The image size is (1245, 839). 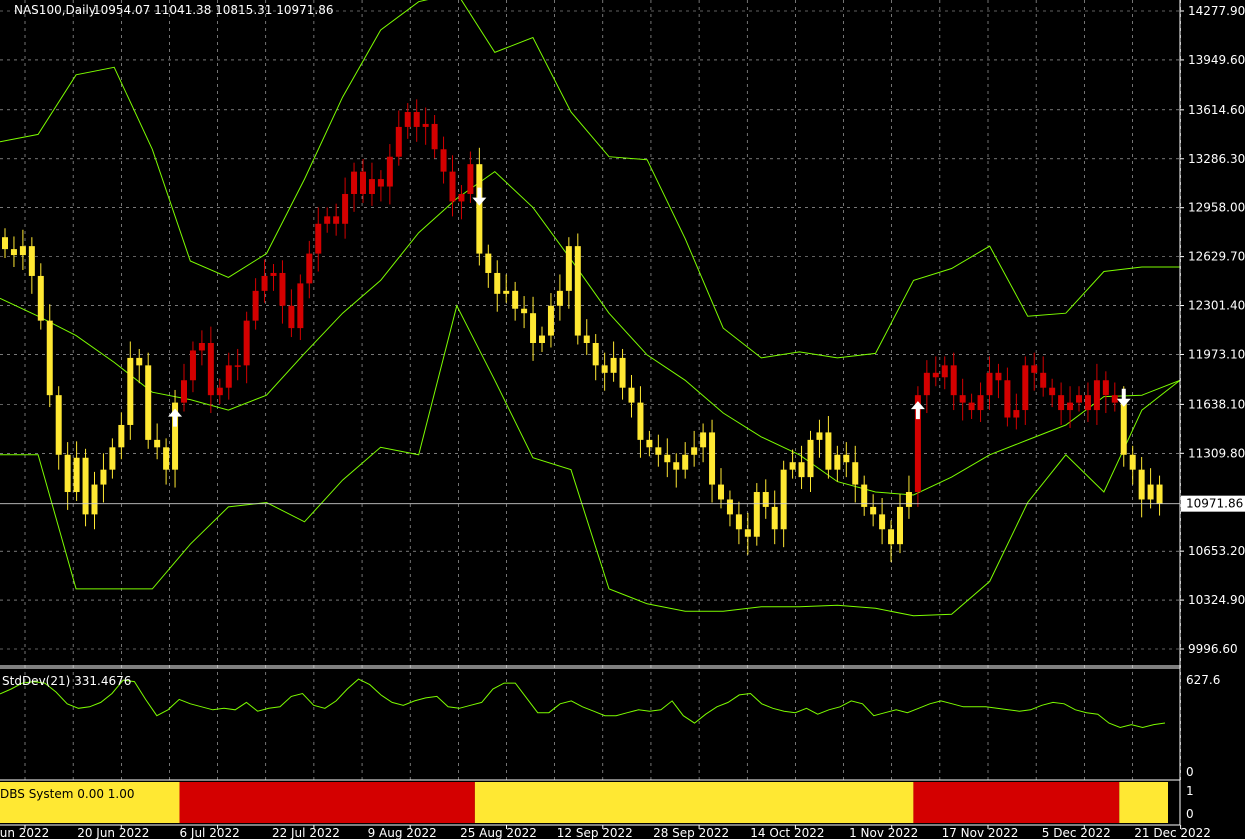 I want to click on stddev-label: StdDev(21) 331.4676, so click(x=66, y=681).